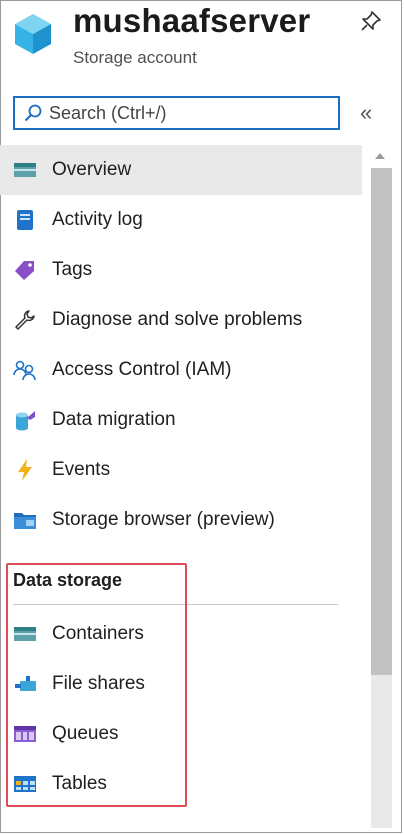 The width and height of the screenshot is (404, 835). Describe the element at coordinates (114, 419) in the screenshot. I see `menu-item-label: Data migration` at that location.